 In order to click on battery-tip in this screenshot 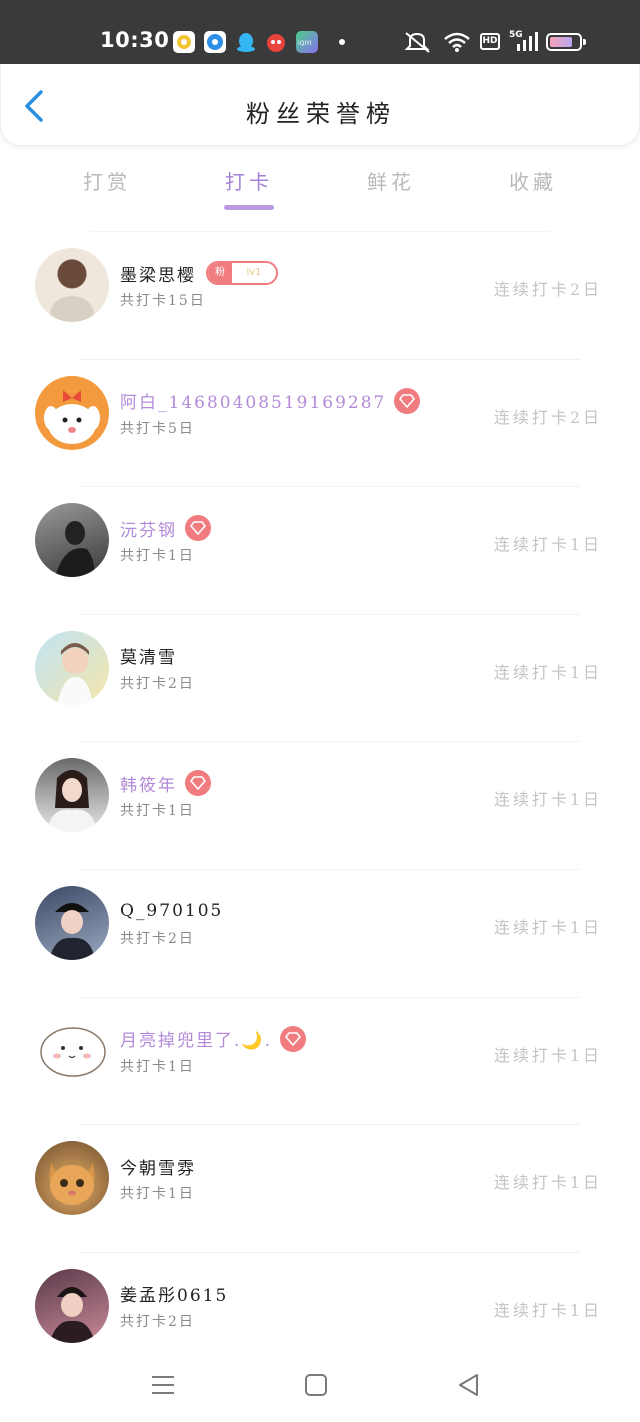, I will do `click(584, 42)`.